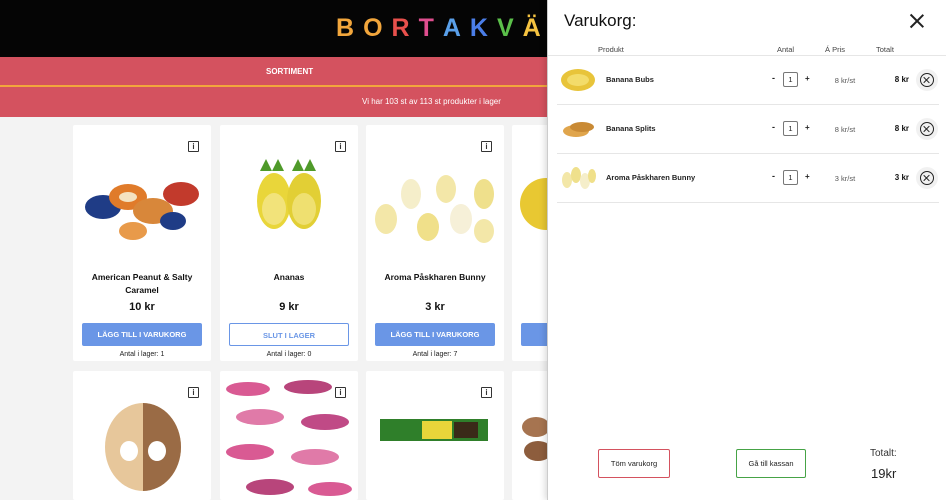 This screenshot has width=946, height=500. What do you see at coordinates (142, 307) in the screenshot?
I see `product-price: 10 kr` at bounding box center [142, 307].